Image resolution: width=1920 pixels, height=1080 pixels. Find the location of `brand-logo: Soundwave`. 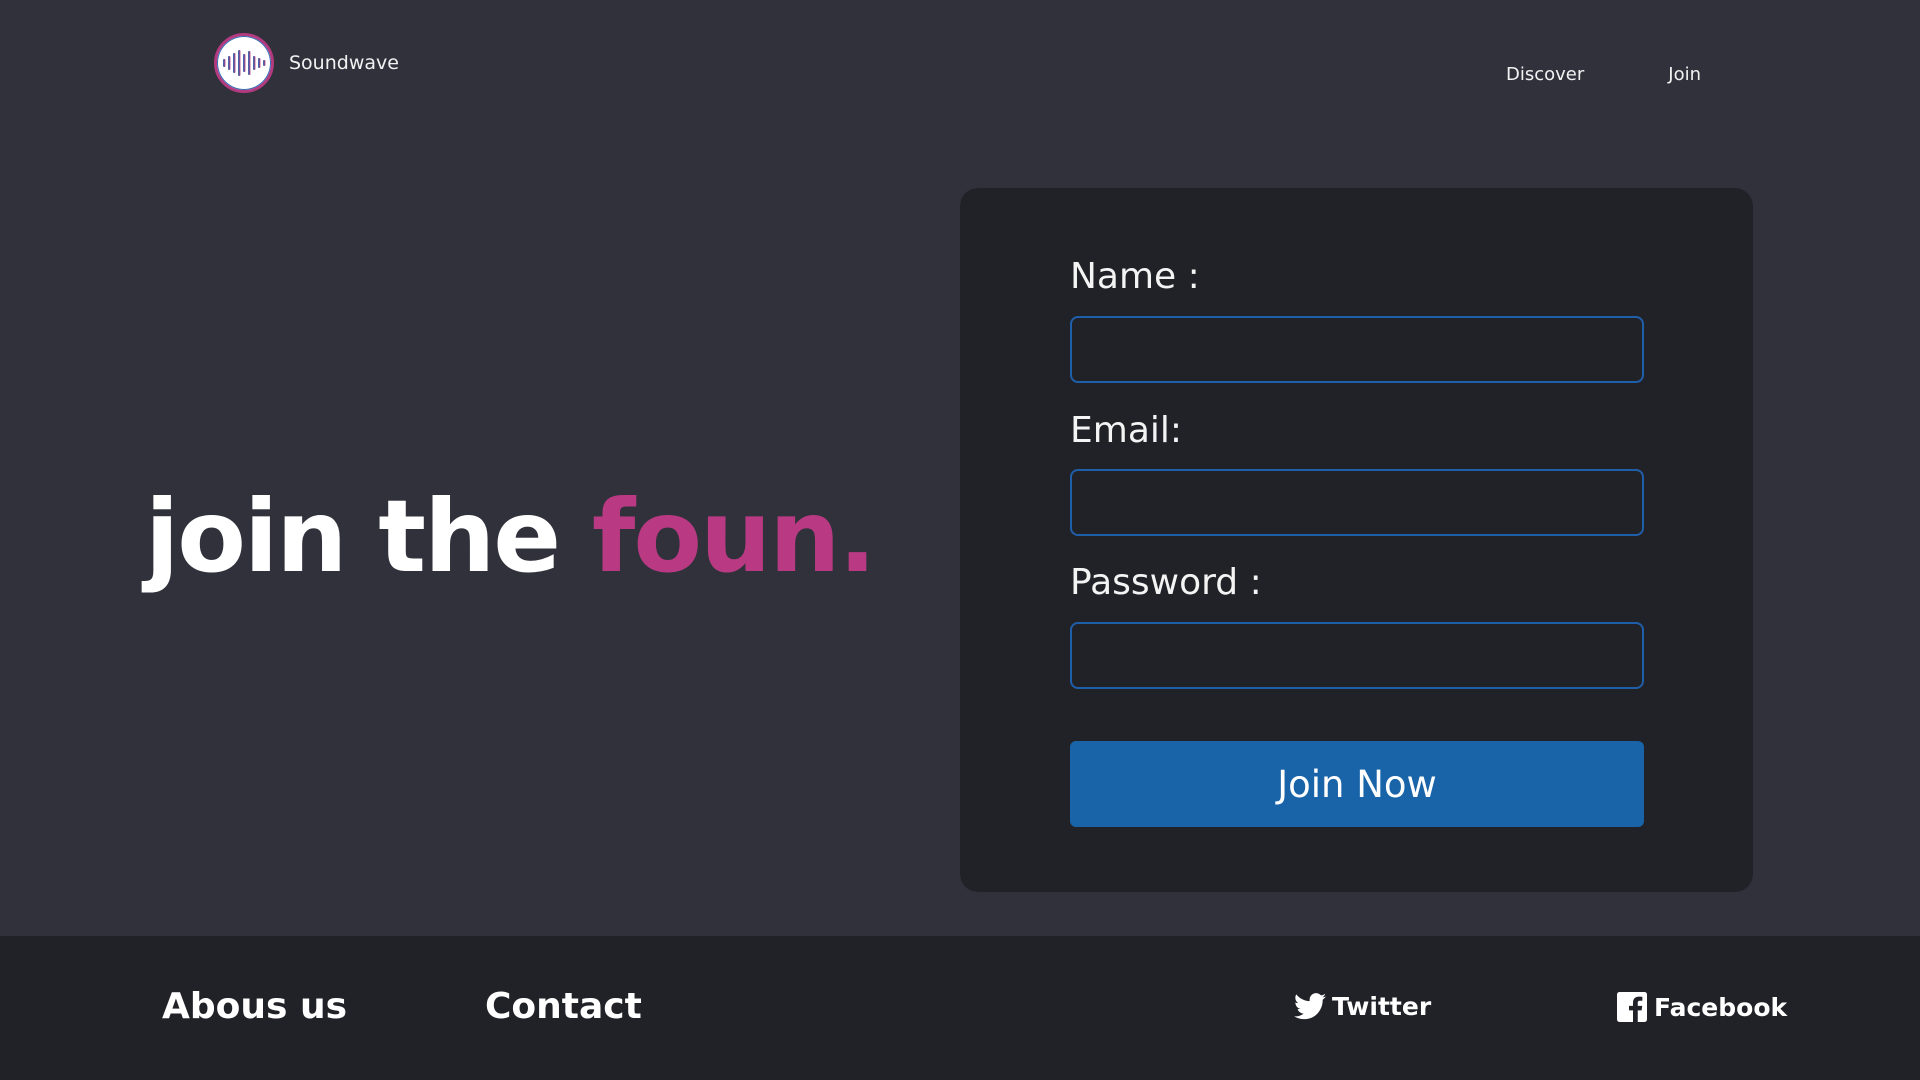

brand-logo: Soundwave is located at coordinates (306, 63).